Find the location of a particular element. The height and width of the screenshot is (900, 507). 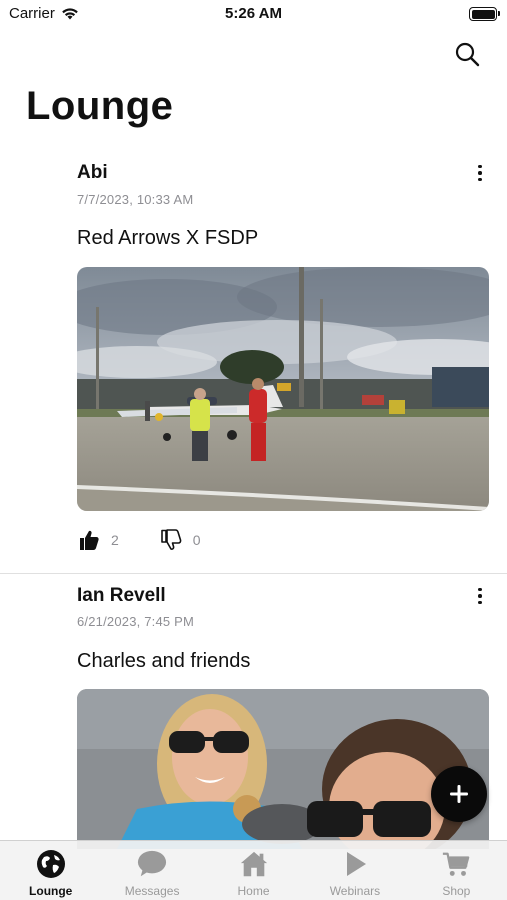

globe-icon is located at coordinates (50, 864).